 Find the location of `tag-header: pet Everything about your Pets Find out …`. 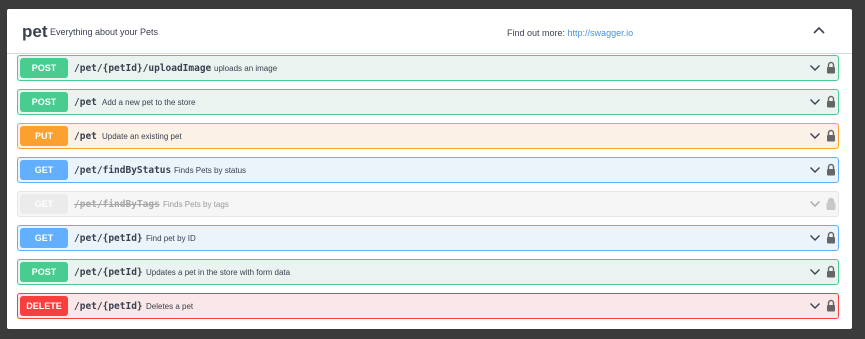

tag-header: pet Everything about your Pets Find out … is located at coordinates (429, 31).